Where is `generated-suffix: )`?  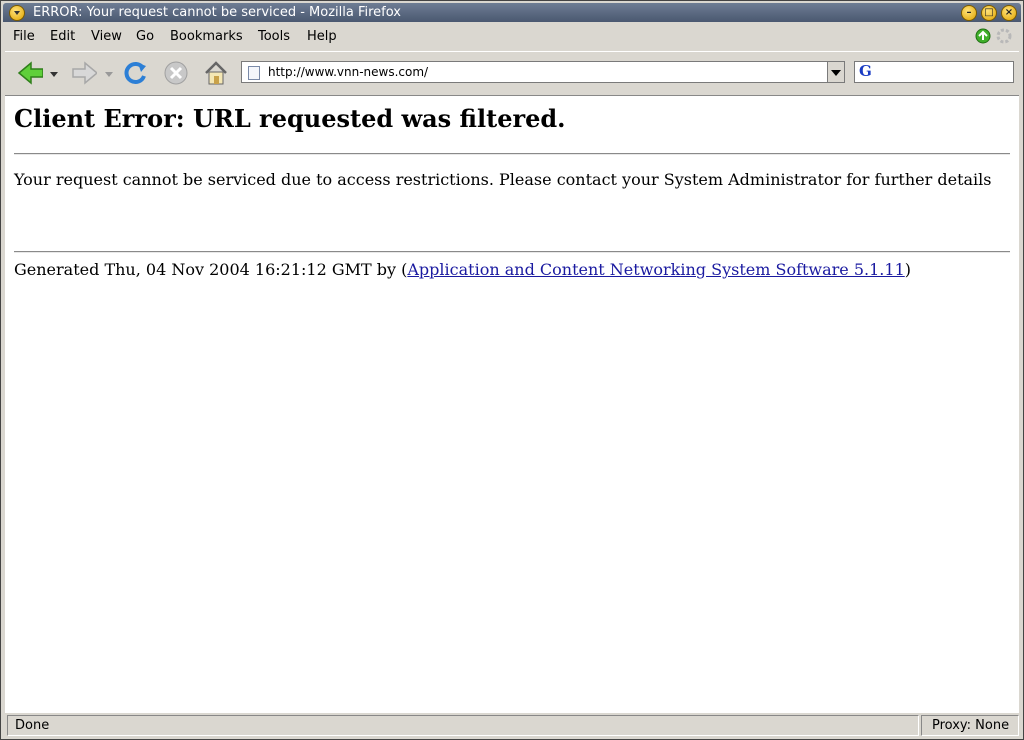 generated-suffix: ) is located at coordinates (907, 269).